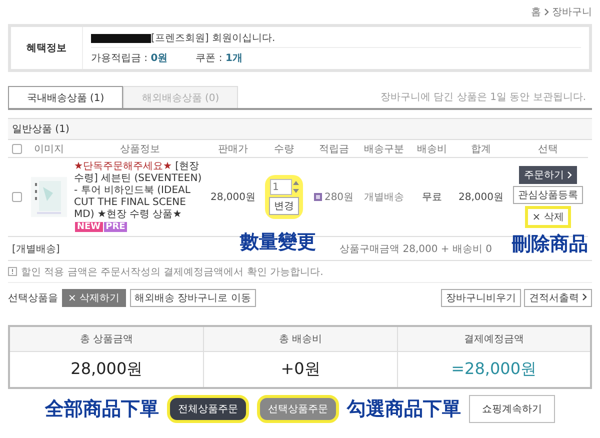 The height and width of the screenshot is (438, 600). Describe the element at coordinates (140, 197) in the screenshot. I see `product-name: ★단독주문해주세요★ [현장수령] 세븐틴 (SEVENTEEN) - 투어 비하인드북 (IDEAL CUT THE FINAL SCENE MD) ★현장 수령 상품★ NEW PRE` at that location.